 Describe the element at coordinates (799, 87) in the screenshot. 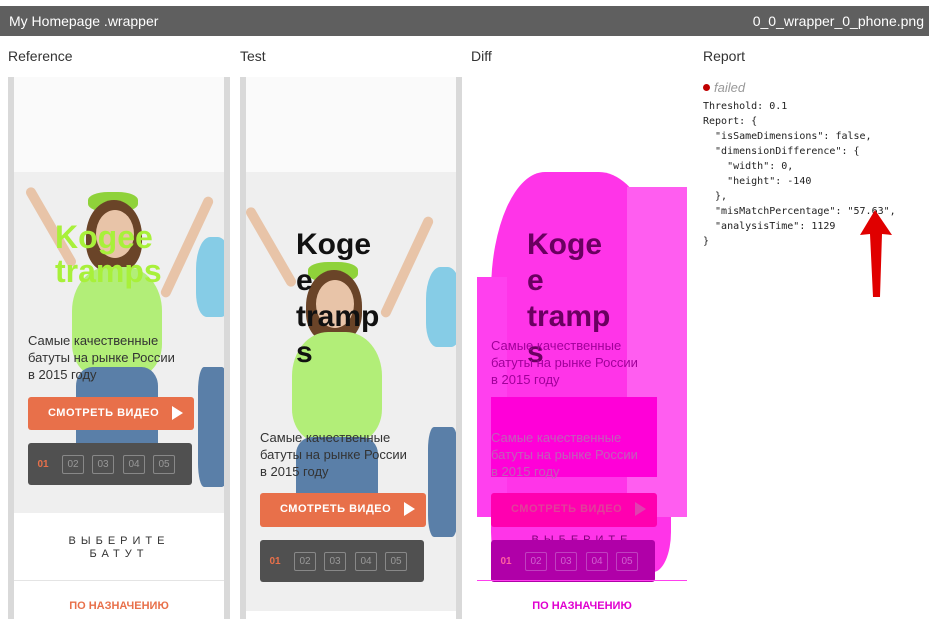

I see `status-label: failed` at that location.